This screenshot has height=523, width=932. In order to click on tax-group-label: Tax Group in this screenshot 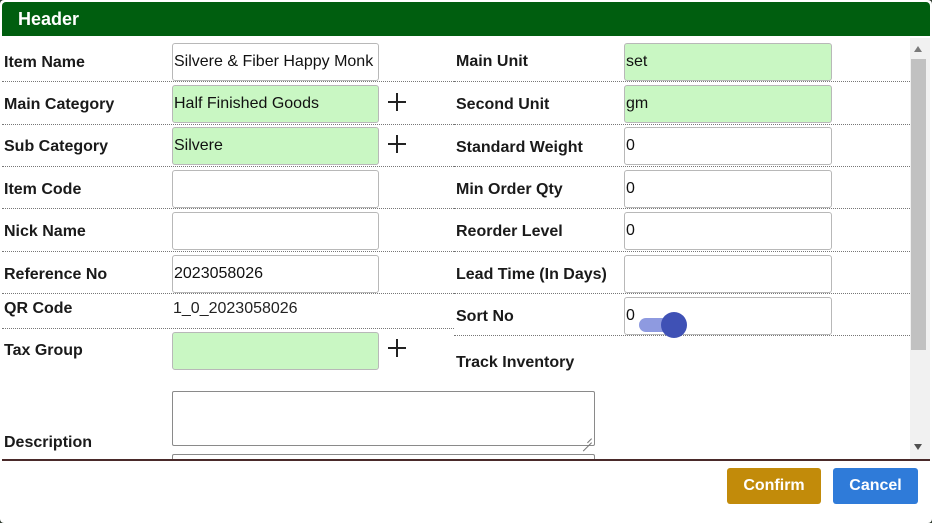, I will do `click(43, 350)`.